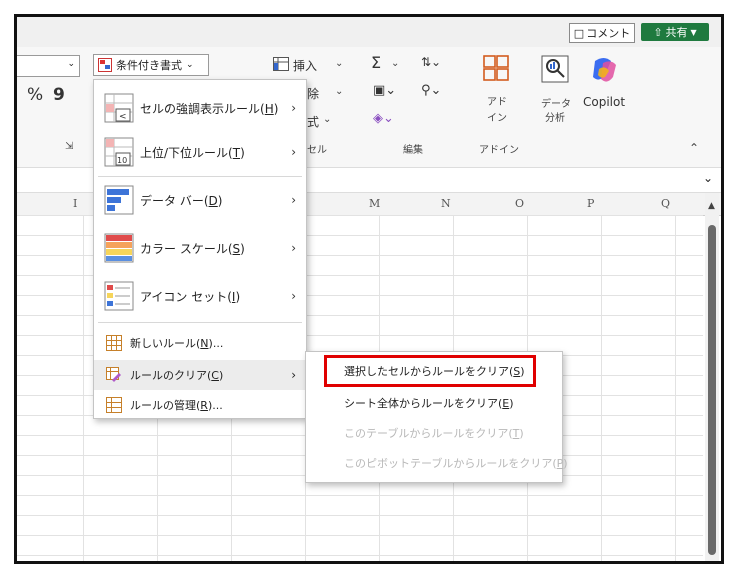 This screenshot has width=734, height=576. What do you see at coordinates (209, 108) in the screenshot?
I see `menu-item-label: セルの強調表示ルール(H)` at bounding box center [209, 108].